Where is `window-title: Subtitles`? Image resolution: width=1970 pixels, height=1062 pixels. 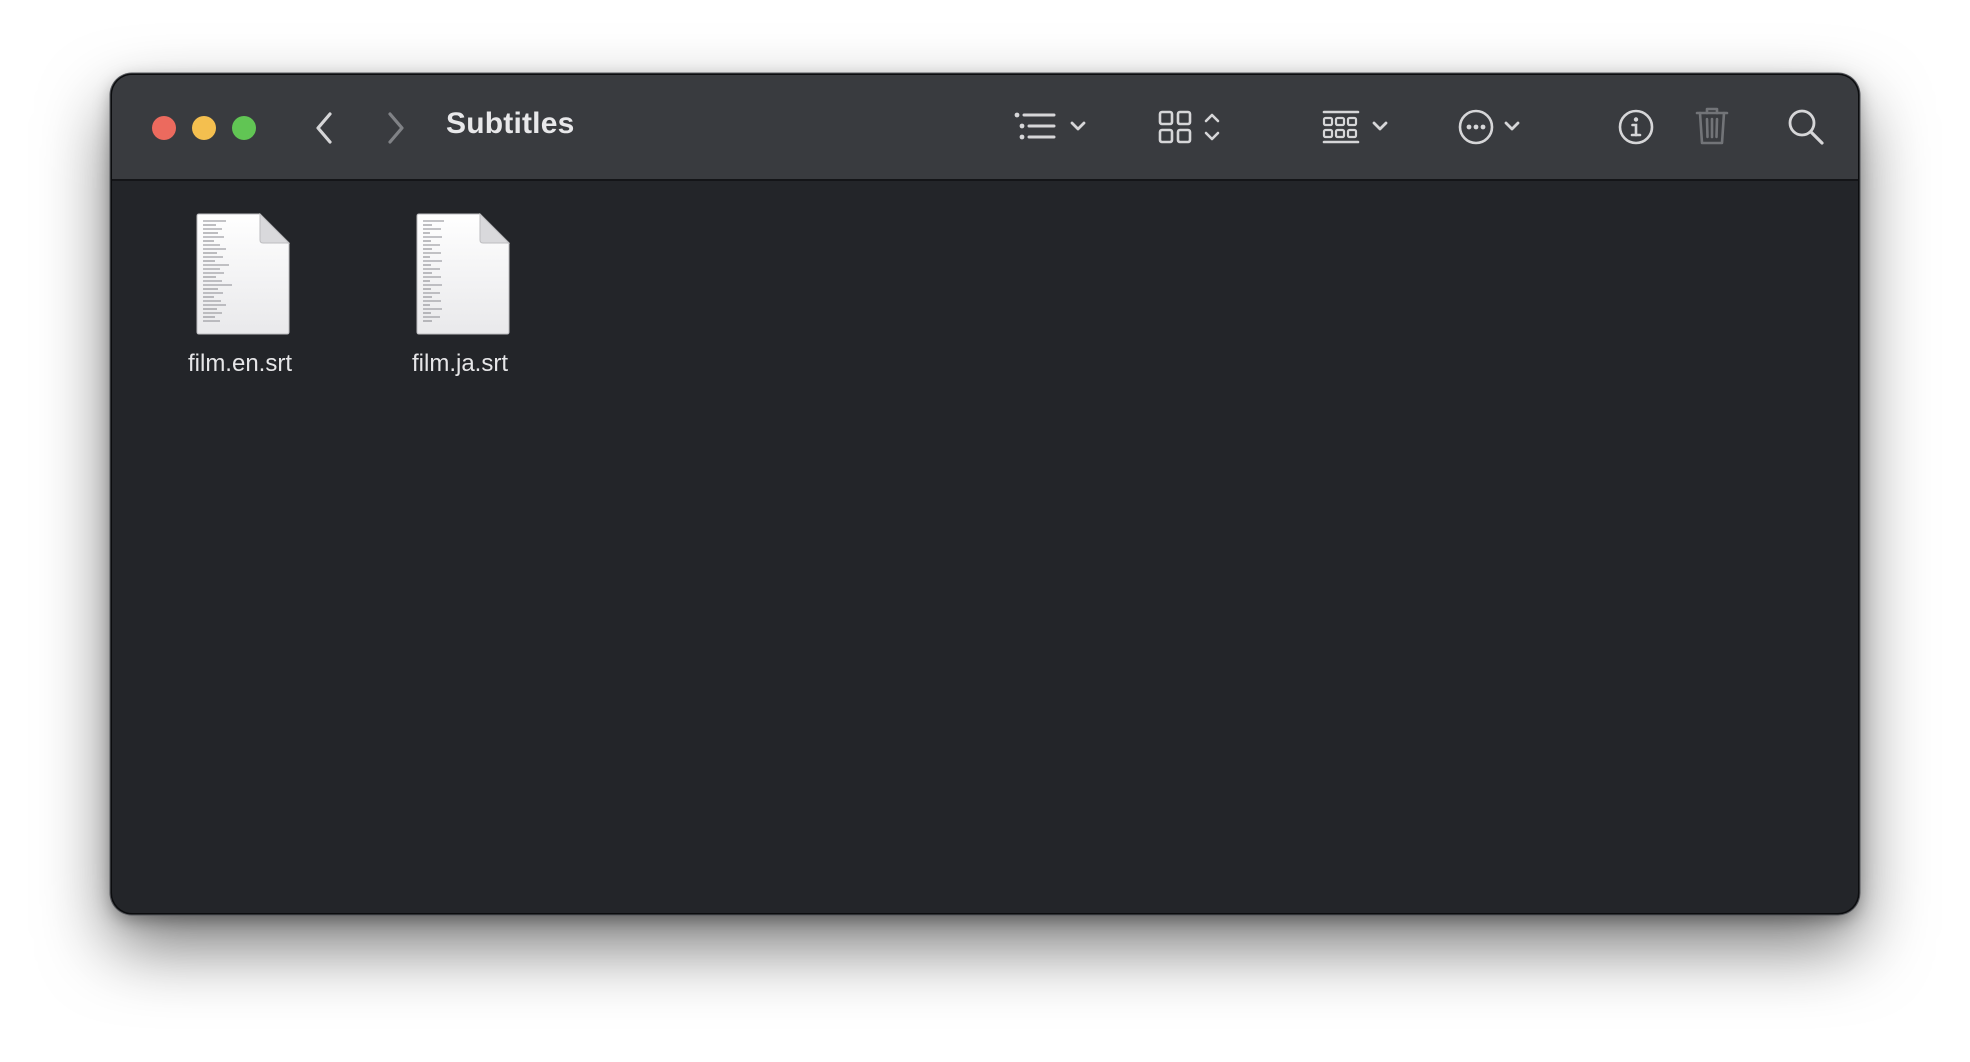 window-title: Subtitles is located at coordinates (510, 123).